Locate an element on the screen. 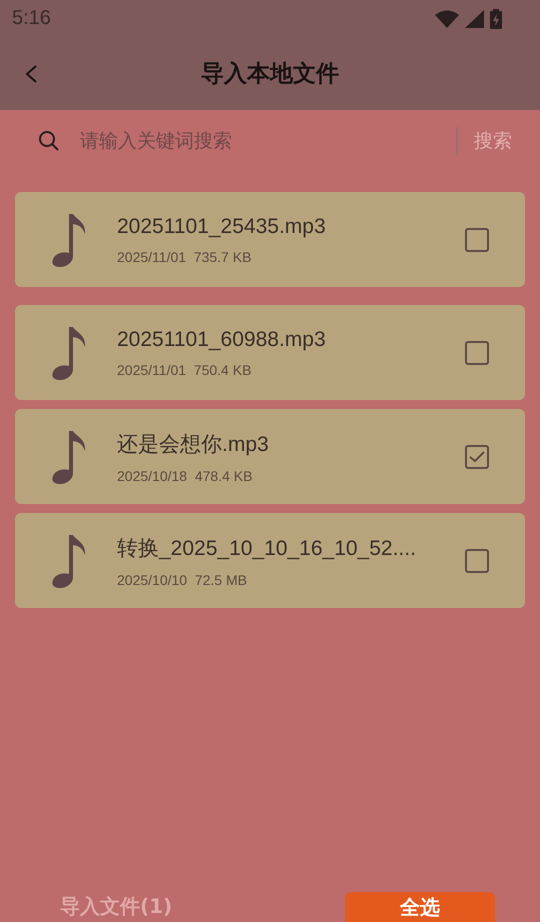 The height and width of the screenshot is (922, 540). file-card: 20251101_25435.mp3 2025/11/01 735.7 KB is located at coordinates (270, 239).